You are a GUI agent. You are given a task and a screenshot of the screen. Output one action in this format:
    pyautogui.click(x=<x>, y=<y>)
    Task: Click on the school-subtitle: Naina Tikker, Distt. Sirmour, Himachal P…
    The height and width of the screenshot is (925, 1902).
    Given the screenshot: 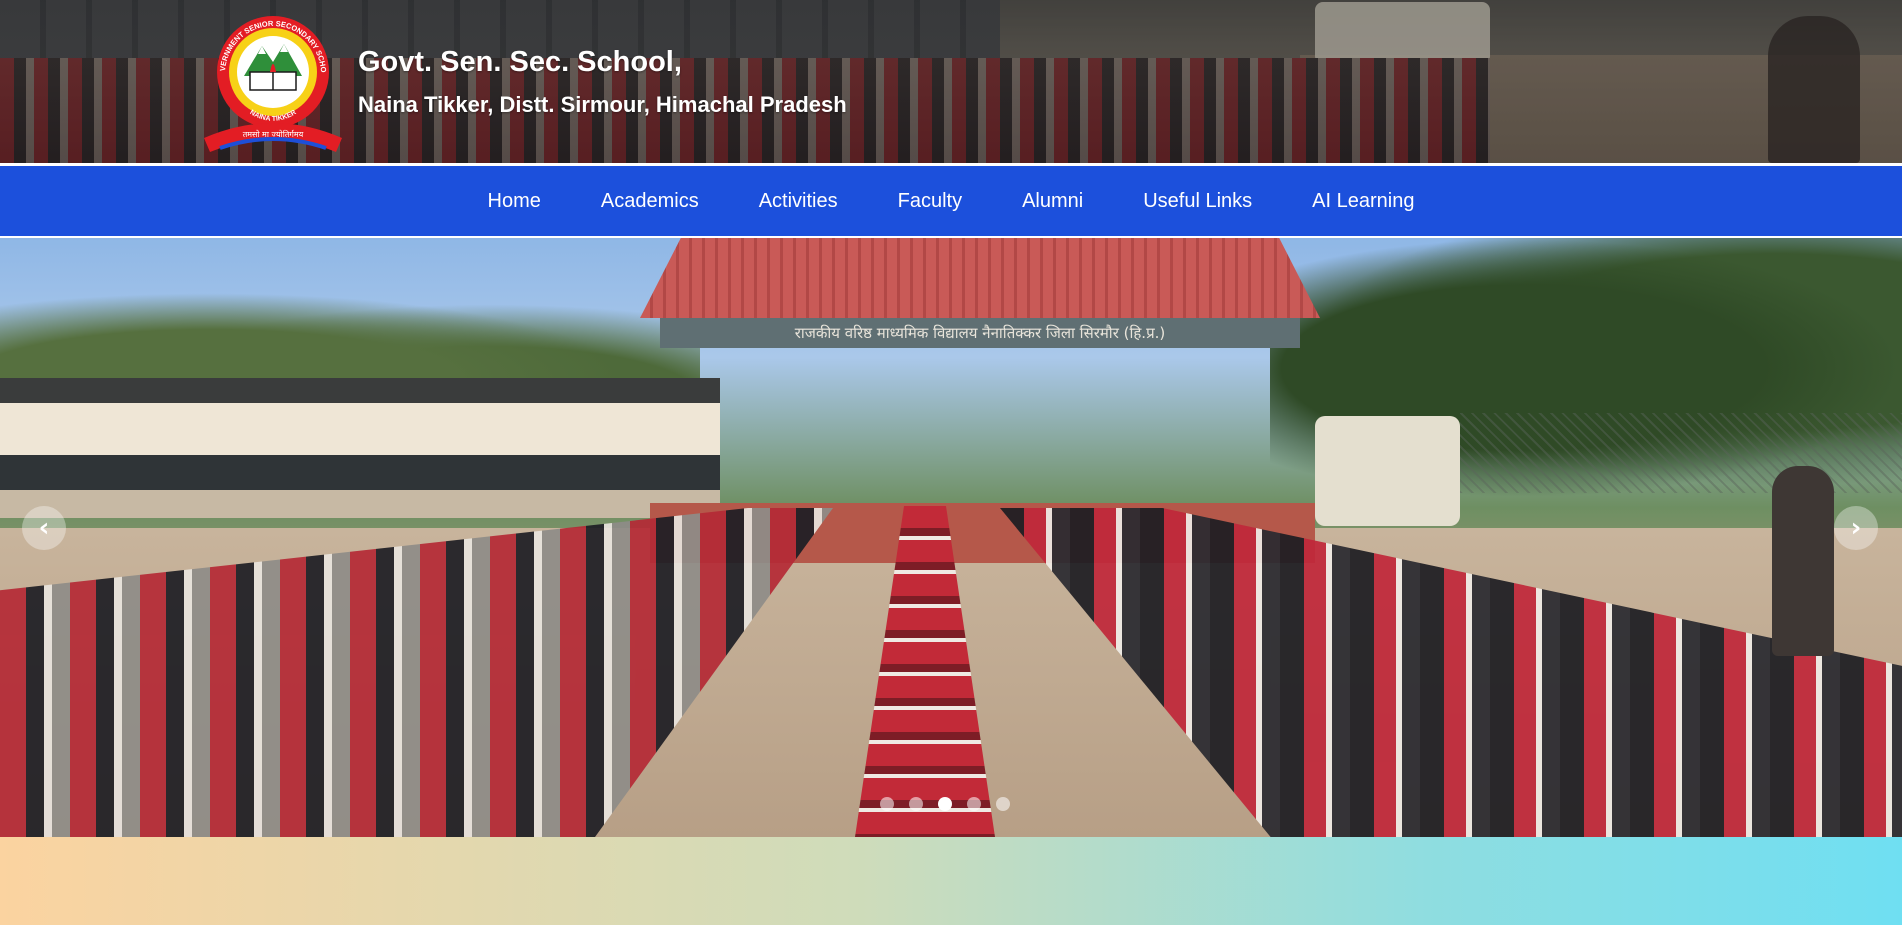 What is the action you would take?
    pyautogui.click(x=602, y=104)
    